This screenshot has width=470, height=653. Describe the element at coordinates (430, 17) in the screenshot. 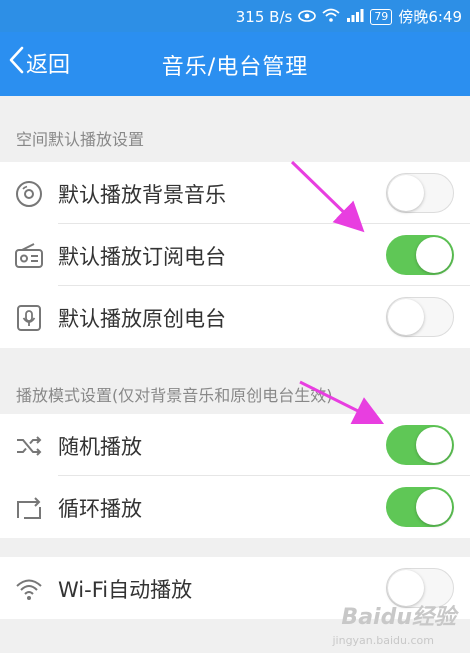

I see `status-time: 傍晚6:49` at that location.